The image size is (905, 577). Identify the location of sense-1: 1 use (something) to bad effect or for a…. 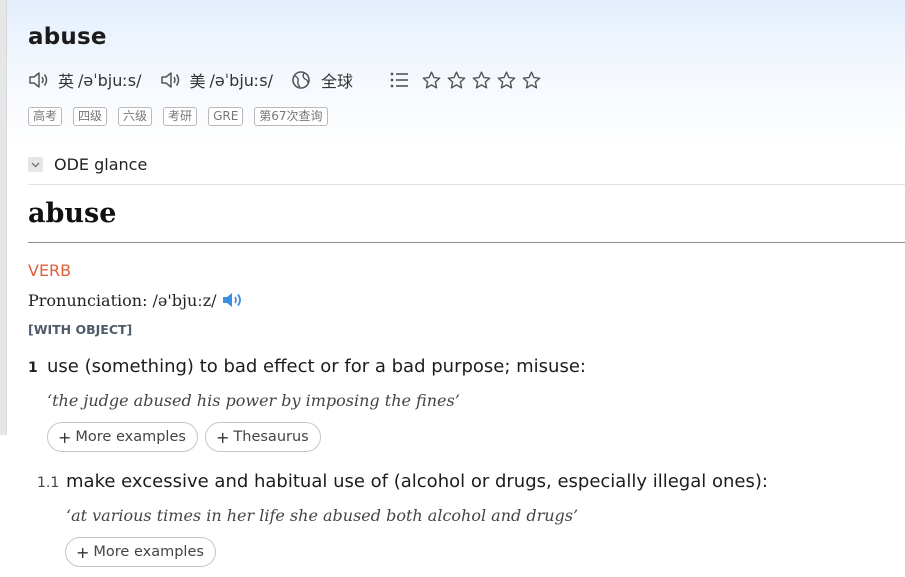
(307, 366).